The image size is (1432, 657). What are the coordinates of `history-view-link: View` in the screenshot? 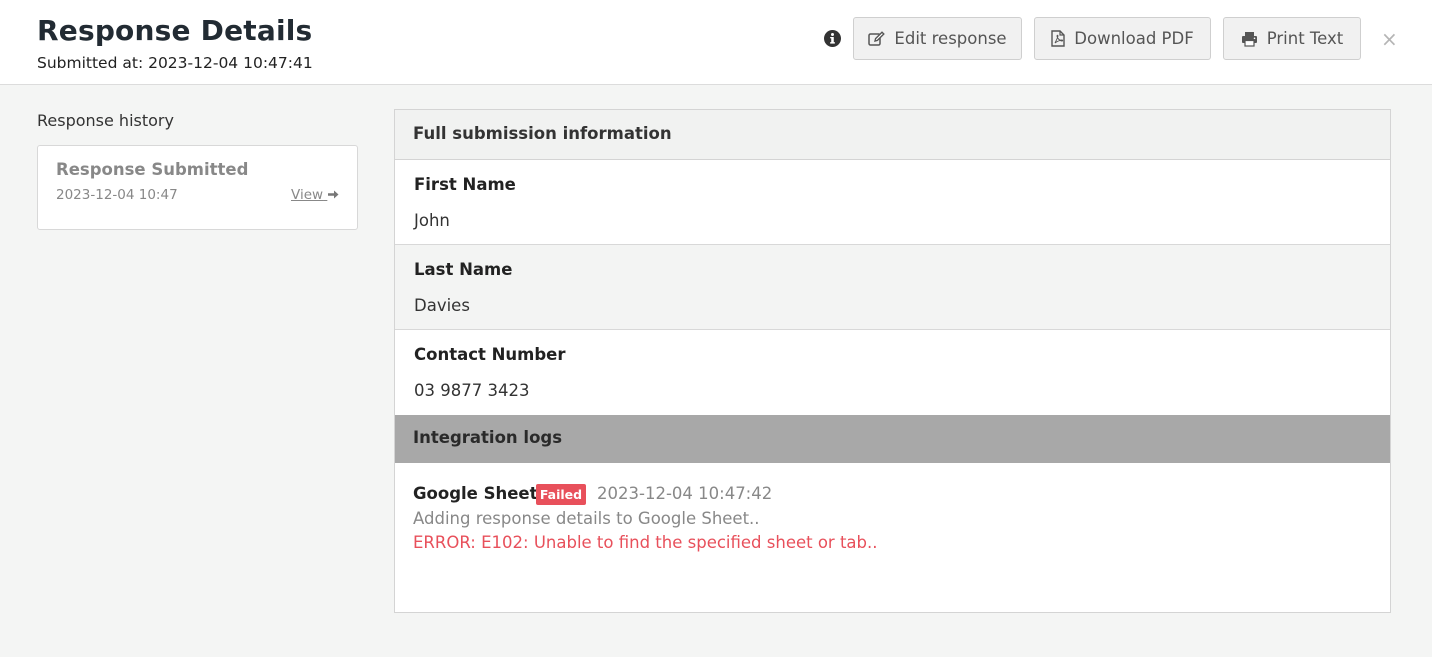 It's located at (315, 195).